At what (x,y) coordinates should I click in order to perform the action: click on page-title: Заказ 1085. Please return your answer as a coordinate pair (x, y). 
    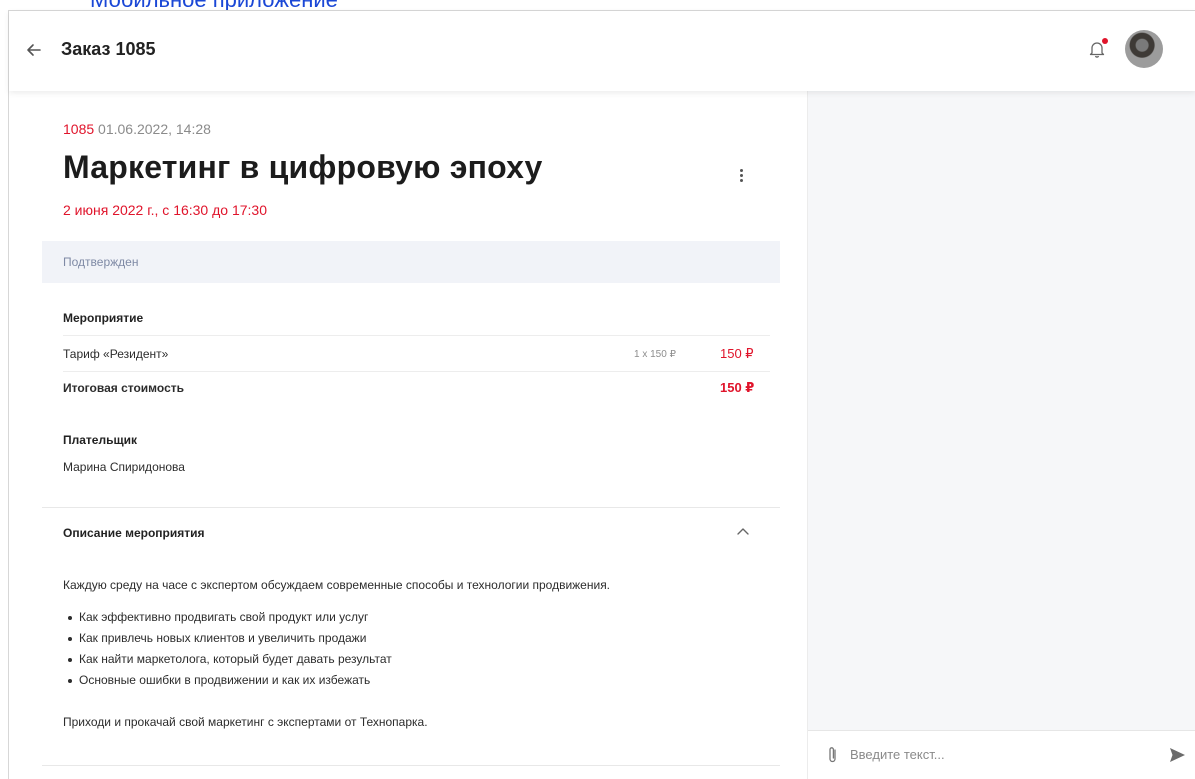
    Looking at the image, I should click on (108, 49).